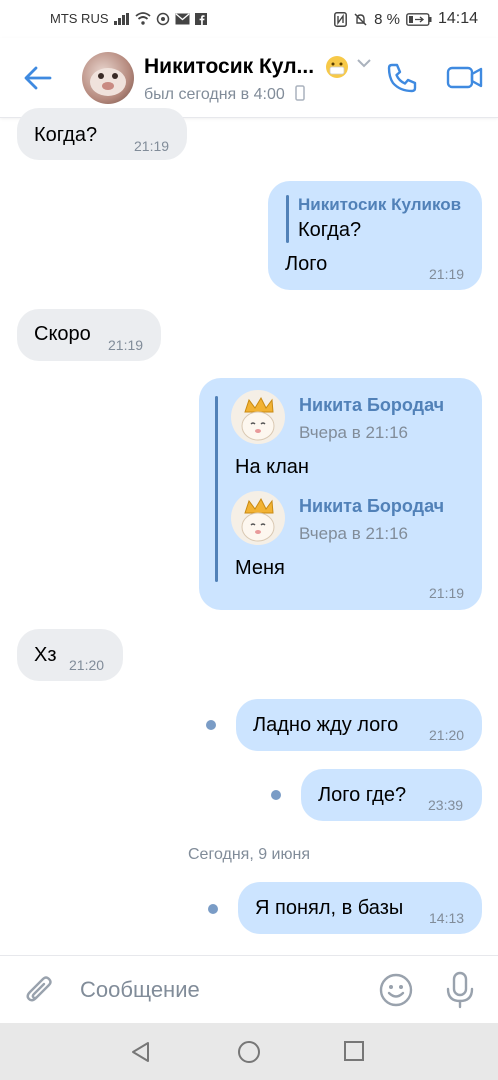 This screenshot has height=1080, width=498. What do you see at coordinates (300, 93) in the screenshot?
I see `mobile-phone-icon` at bounding box center [300, 93].